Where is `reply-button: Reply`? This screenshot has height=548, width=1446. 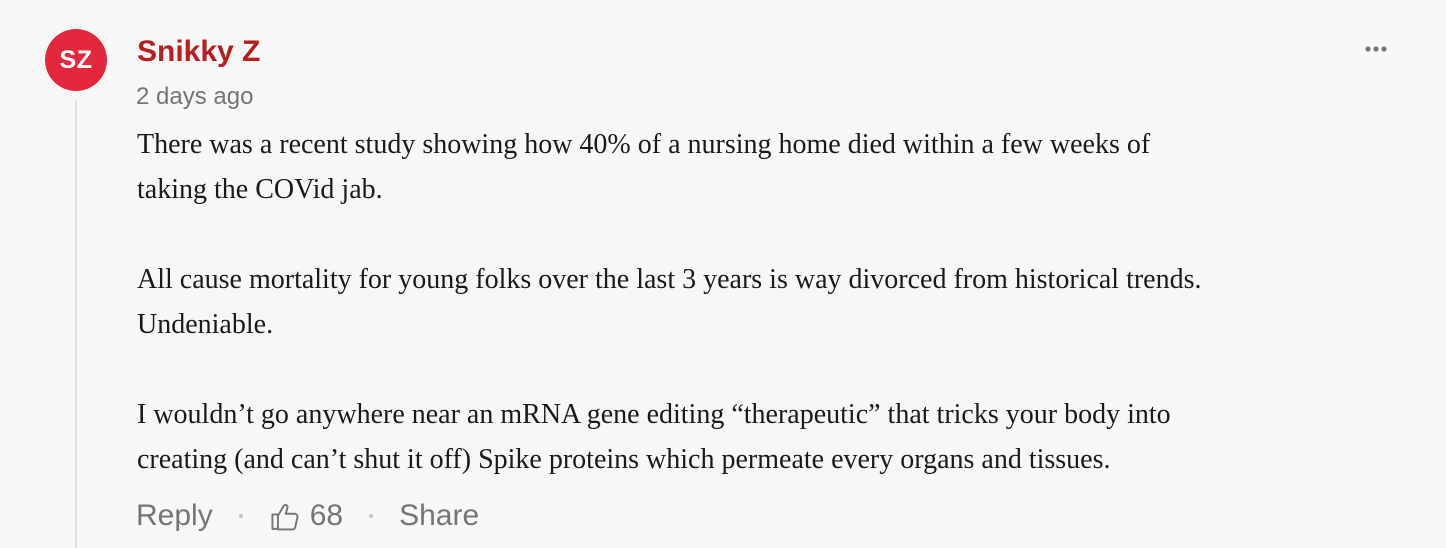 reply-button: Reply is located at coordinates (174, 516).